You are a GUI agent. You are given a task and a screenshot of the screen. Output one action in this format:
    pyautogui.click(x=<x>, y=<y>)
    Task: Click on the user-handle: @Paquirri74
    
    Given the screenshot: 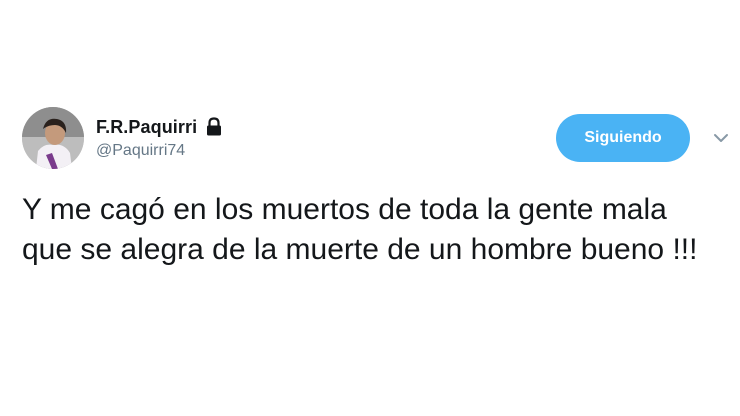 What is the action you would take?
    pyautogui.click(x=140, y=151)
    